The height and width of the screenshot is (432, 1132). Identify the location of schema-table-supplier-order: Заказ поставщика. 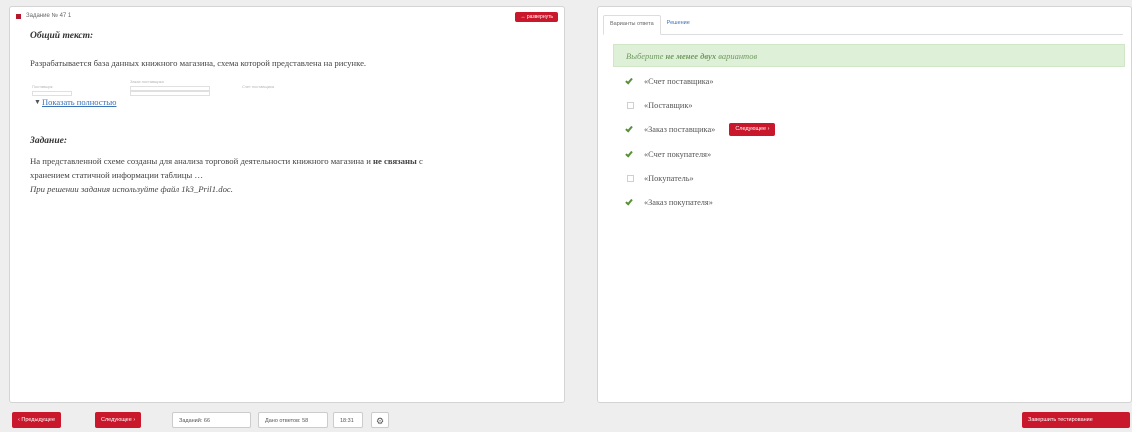
(170, 87).